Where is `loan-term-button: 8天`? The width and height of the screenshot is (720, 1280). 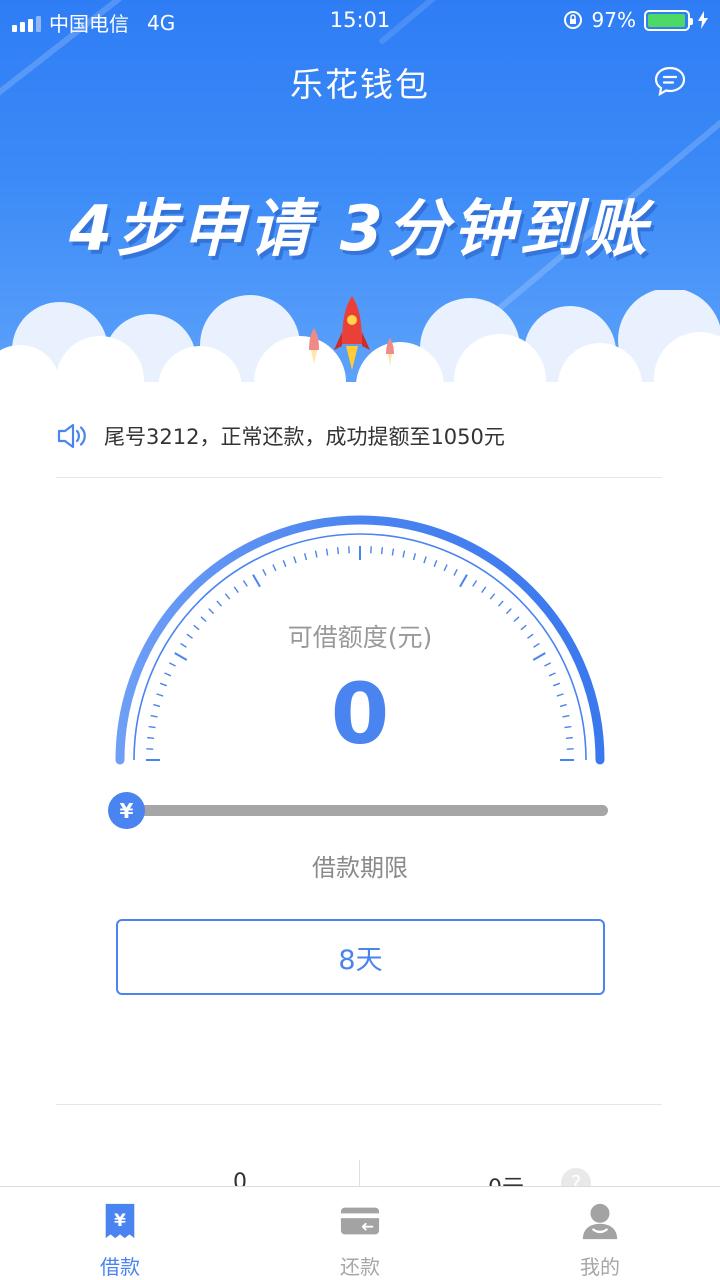
loan-term-button: 8天 is located at coordinates (360, 957).